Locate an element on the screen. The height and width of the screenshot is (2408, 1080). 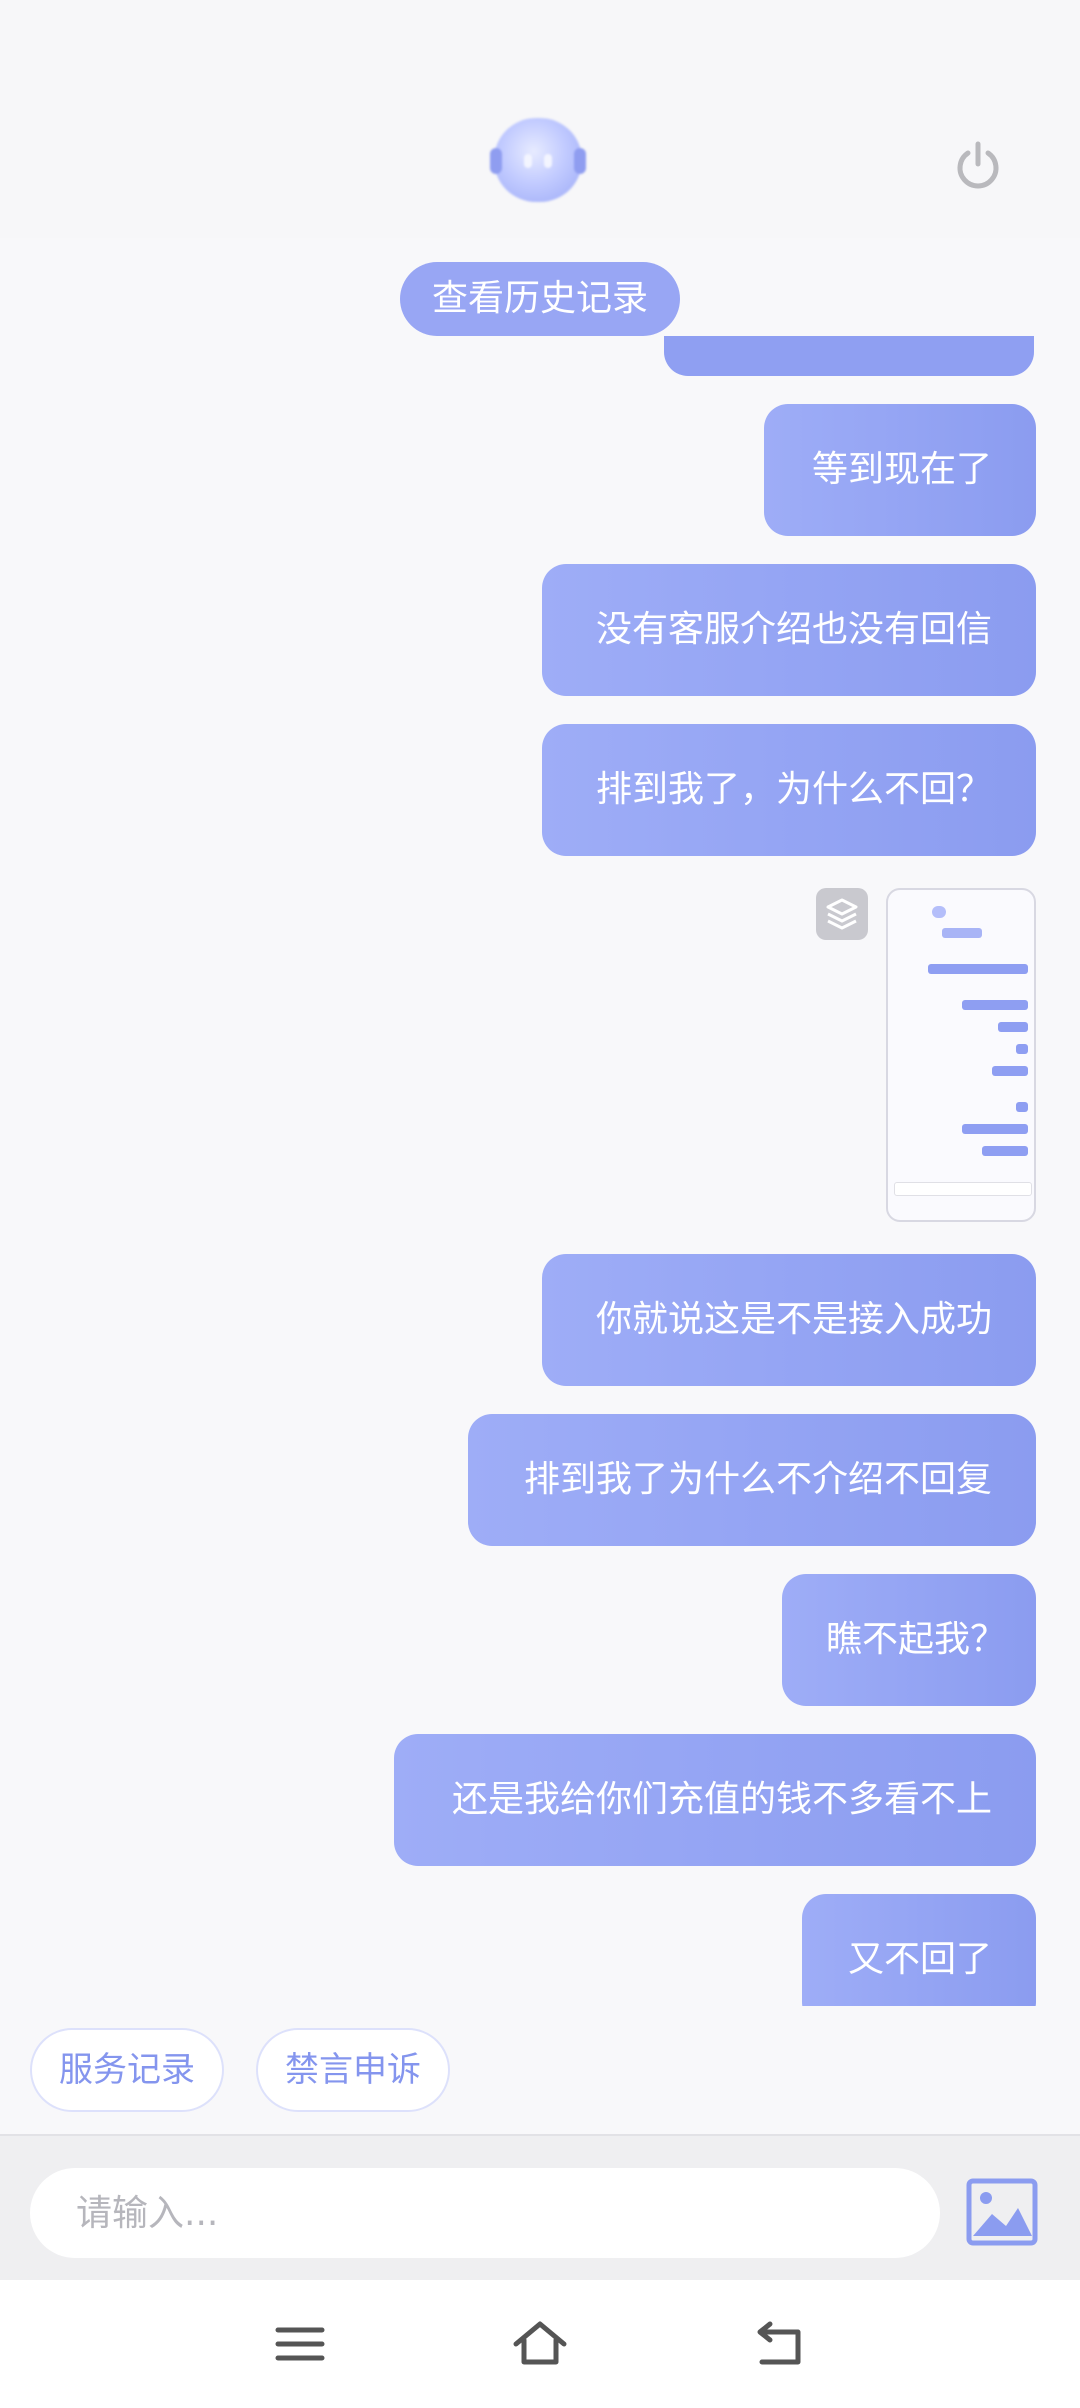
avatar-ear-right is located at coordinates (580, 161).